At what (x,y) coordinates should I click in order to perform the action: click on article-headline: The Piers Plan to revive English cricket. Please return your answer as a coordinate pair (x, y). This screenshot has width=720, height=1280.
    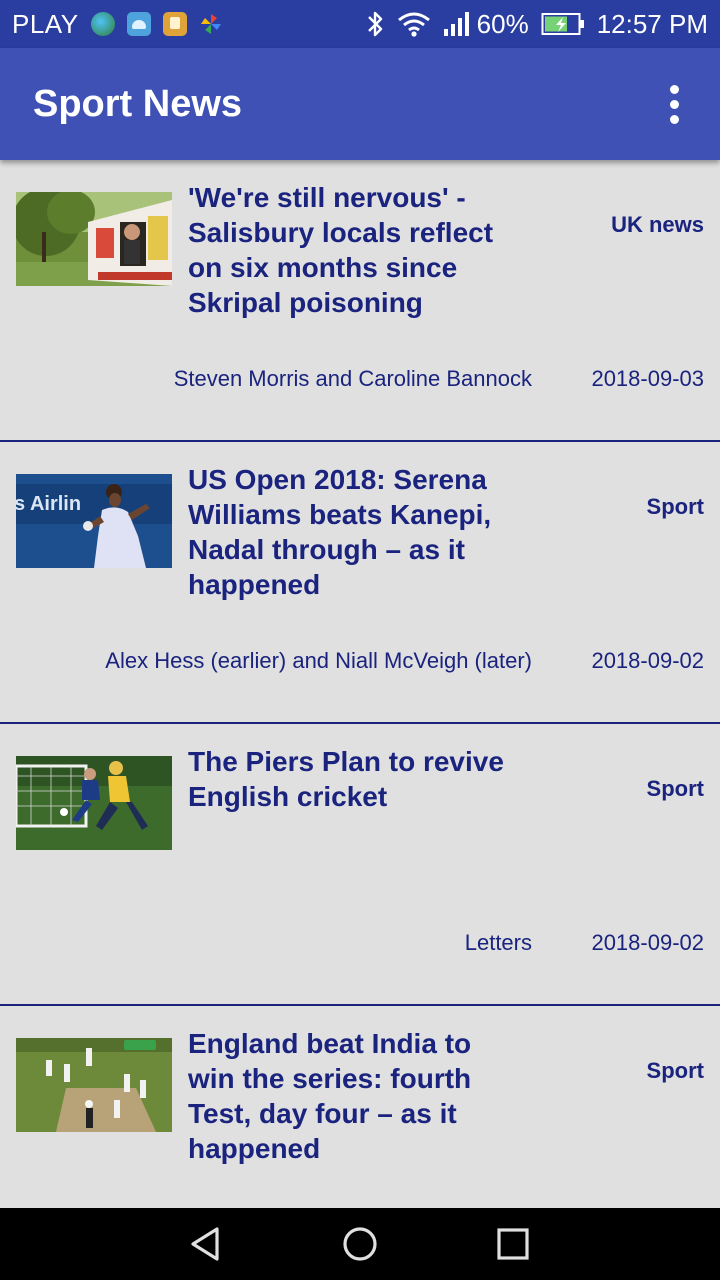
    Looking at the image, I should click on (346, 779).